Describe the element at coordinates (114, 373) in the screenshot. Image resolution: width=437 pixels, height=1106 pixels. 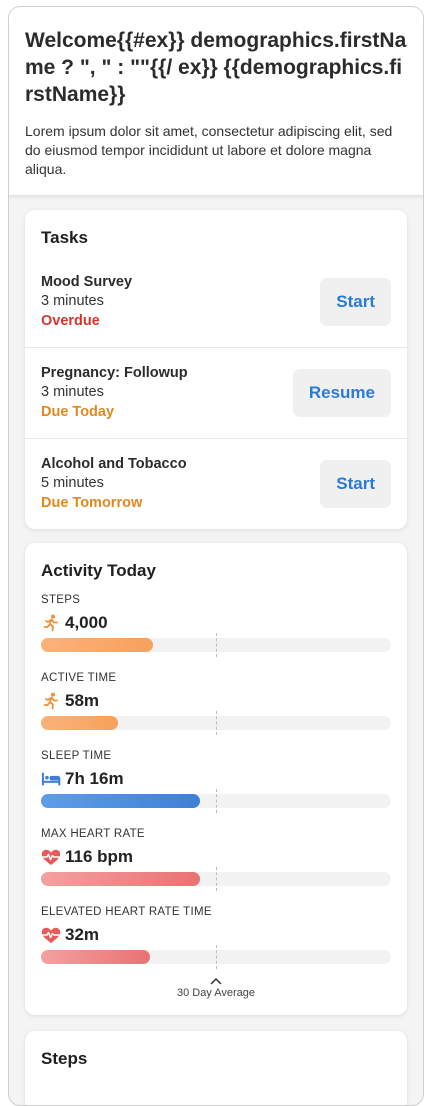
I see `task-name: Pregnancy: Followup` at that location.